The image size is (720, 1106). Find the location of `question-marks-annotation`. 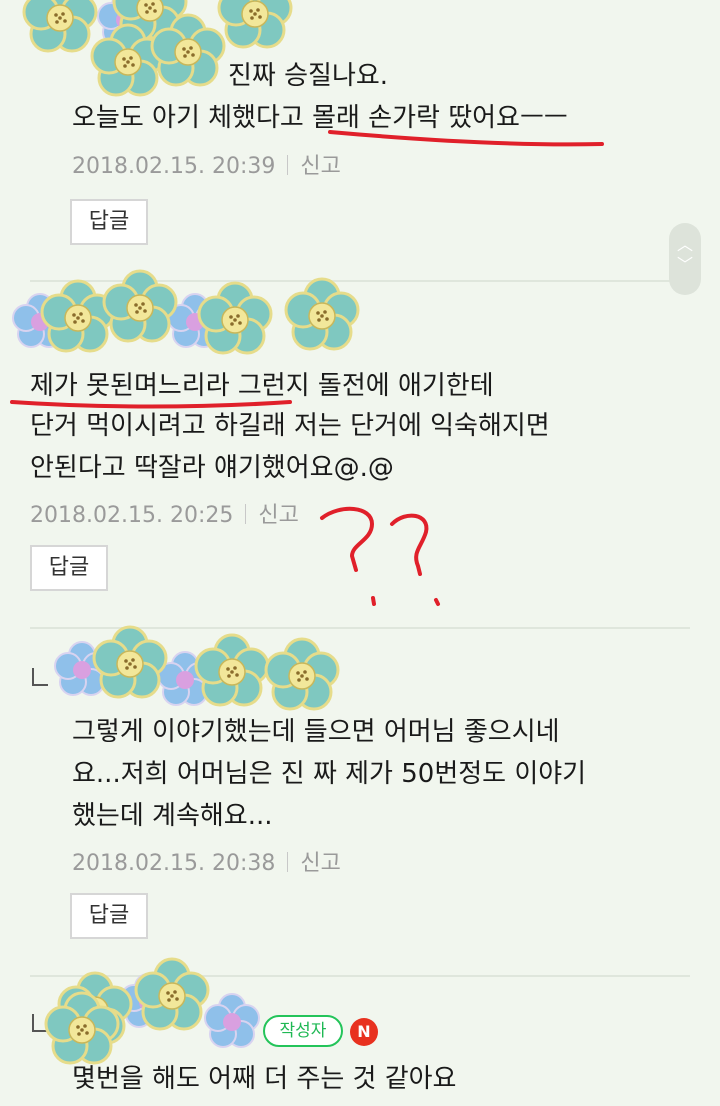

question-marks-annotation is located at coordinates (380, 556).